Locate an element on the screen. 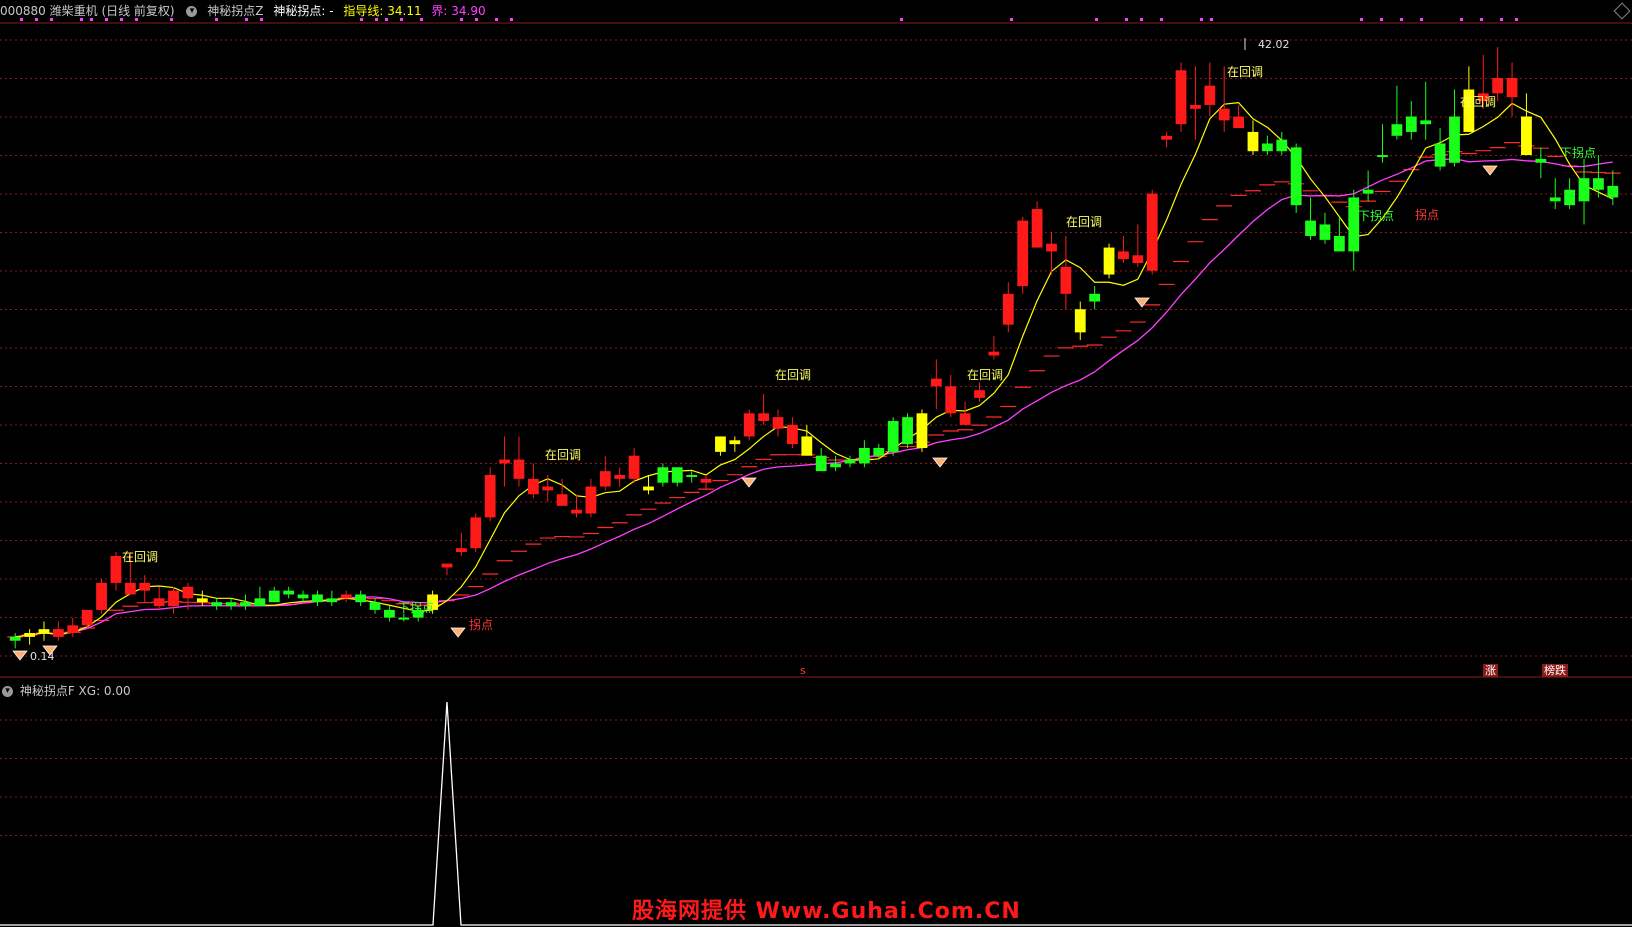  tag-fall: 榜跌 is located at coordinates (1555, 670).